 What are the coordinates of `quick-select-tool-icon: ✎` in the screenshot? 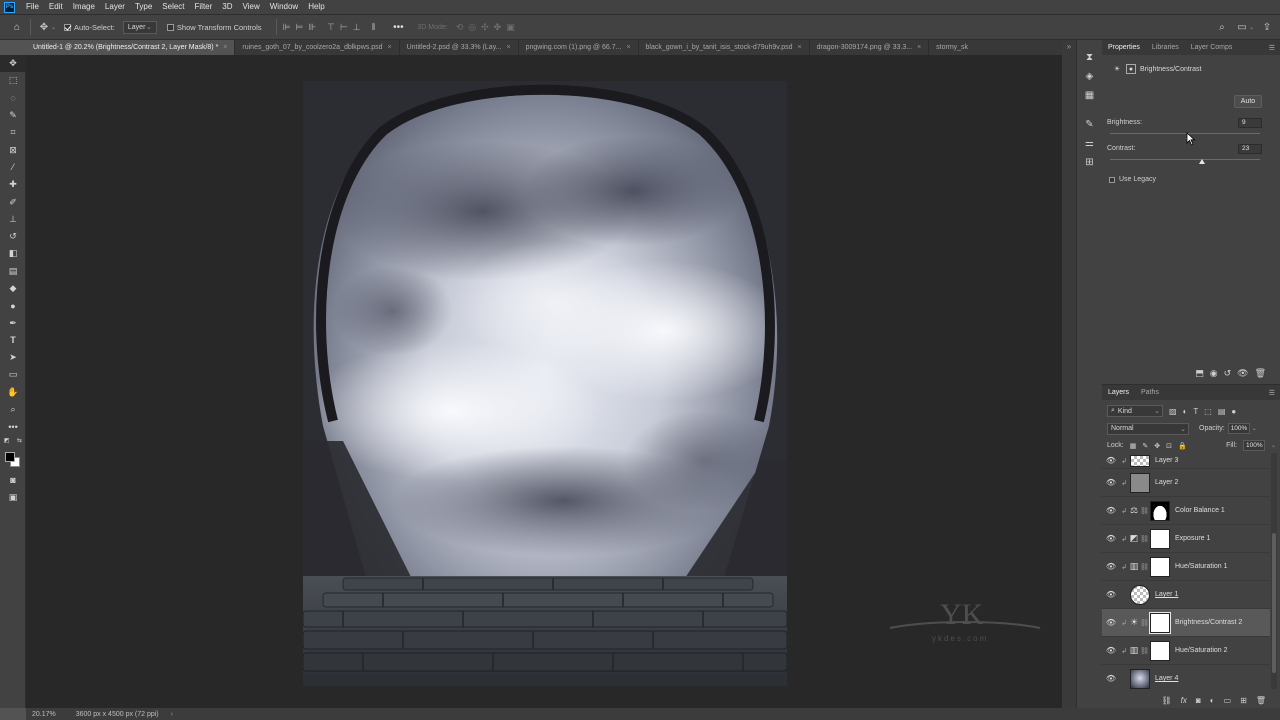 It's located at (13, 115).